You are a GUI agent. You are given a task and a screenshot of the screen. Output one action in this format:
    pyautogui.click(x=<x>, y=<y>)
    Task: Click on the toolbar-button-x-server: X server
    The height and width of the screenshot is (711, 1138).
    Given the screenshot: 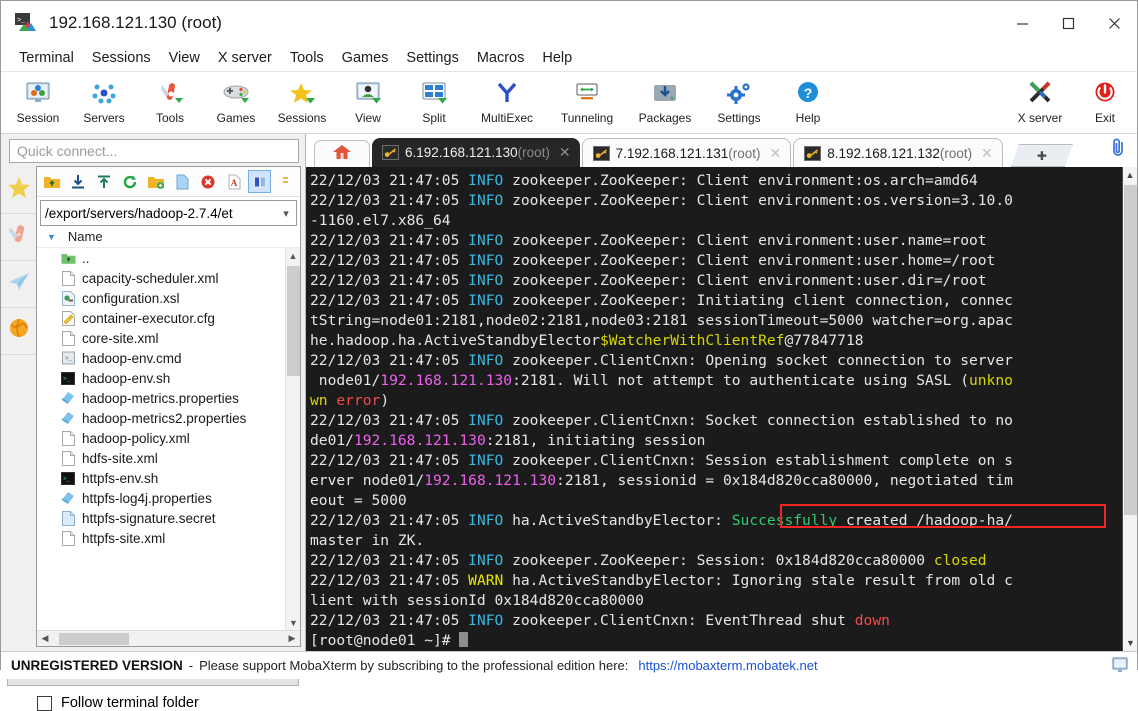 What is the action you would take?
    pyautogui.click(x=1040, y=100)
    